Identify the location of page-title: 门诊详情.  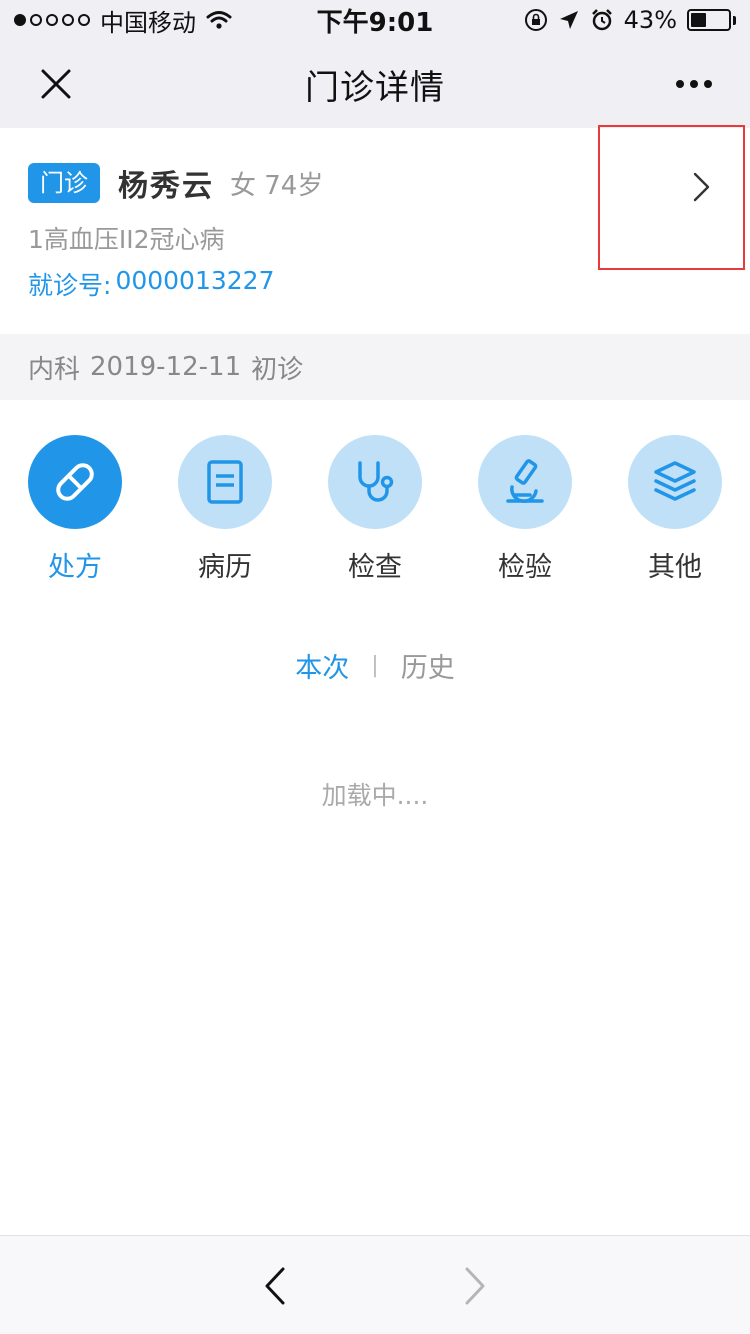
(375, 87).